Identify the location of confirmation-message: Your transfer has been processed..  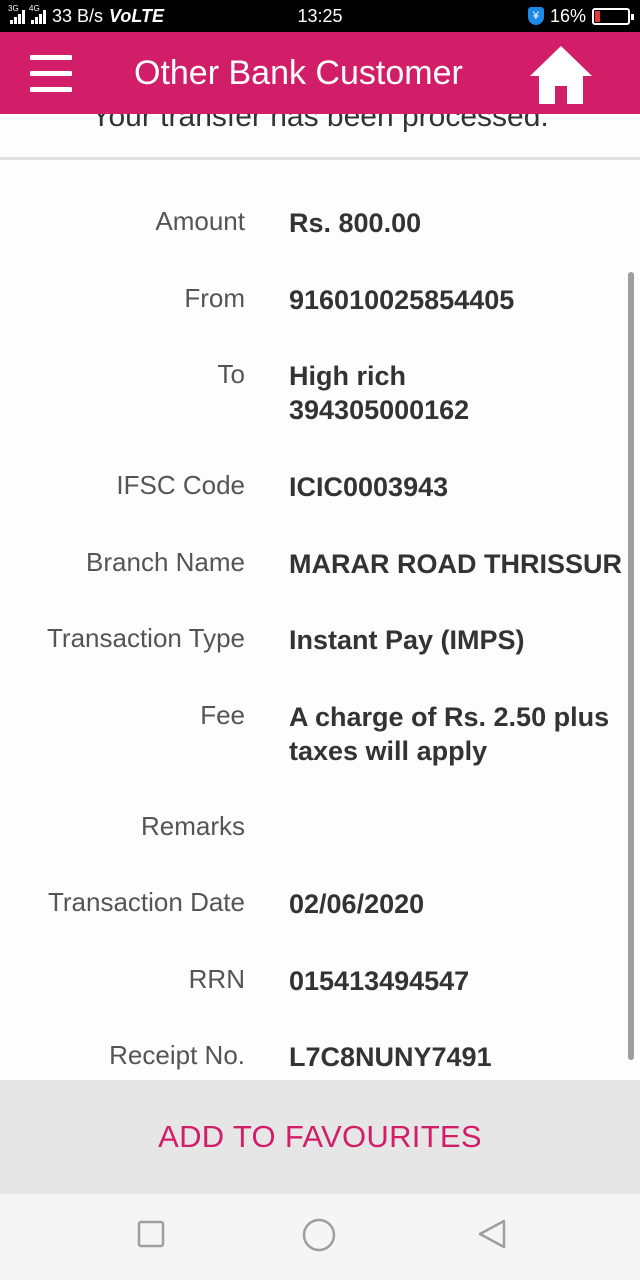
(320, 123).